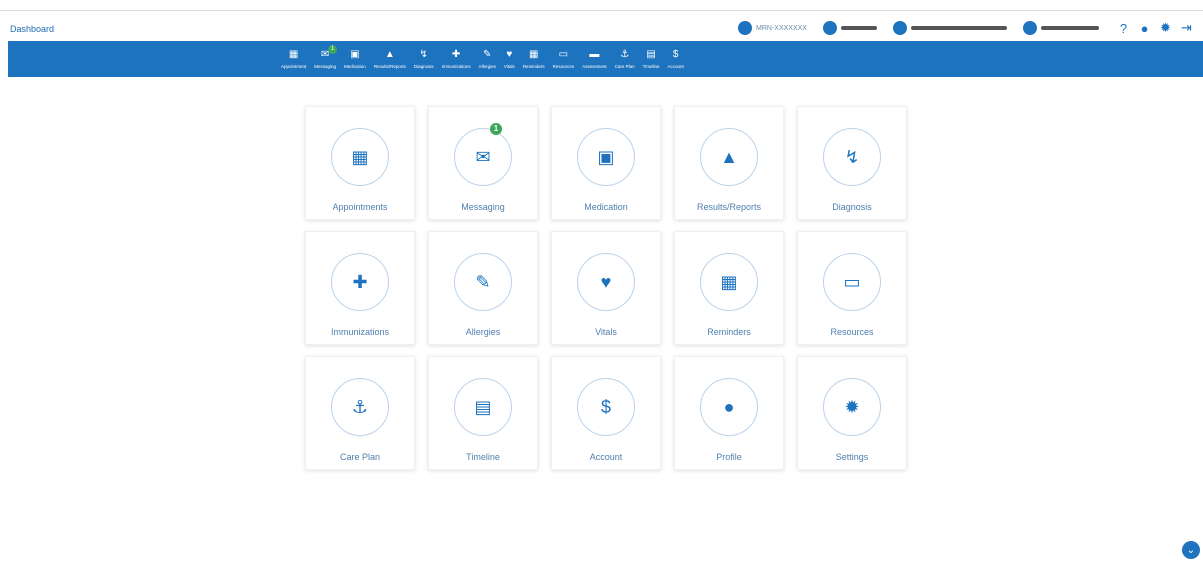 Image resolution: width=1203 pixels, height=562 pixels. Describe the element at coordinates (355, 66) in the screenshot. I see `nav-item-label: Medication` at that location.